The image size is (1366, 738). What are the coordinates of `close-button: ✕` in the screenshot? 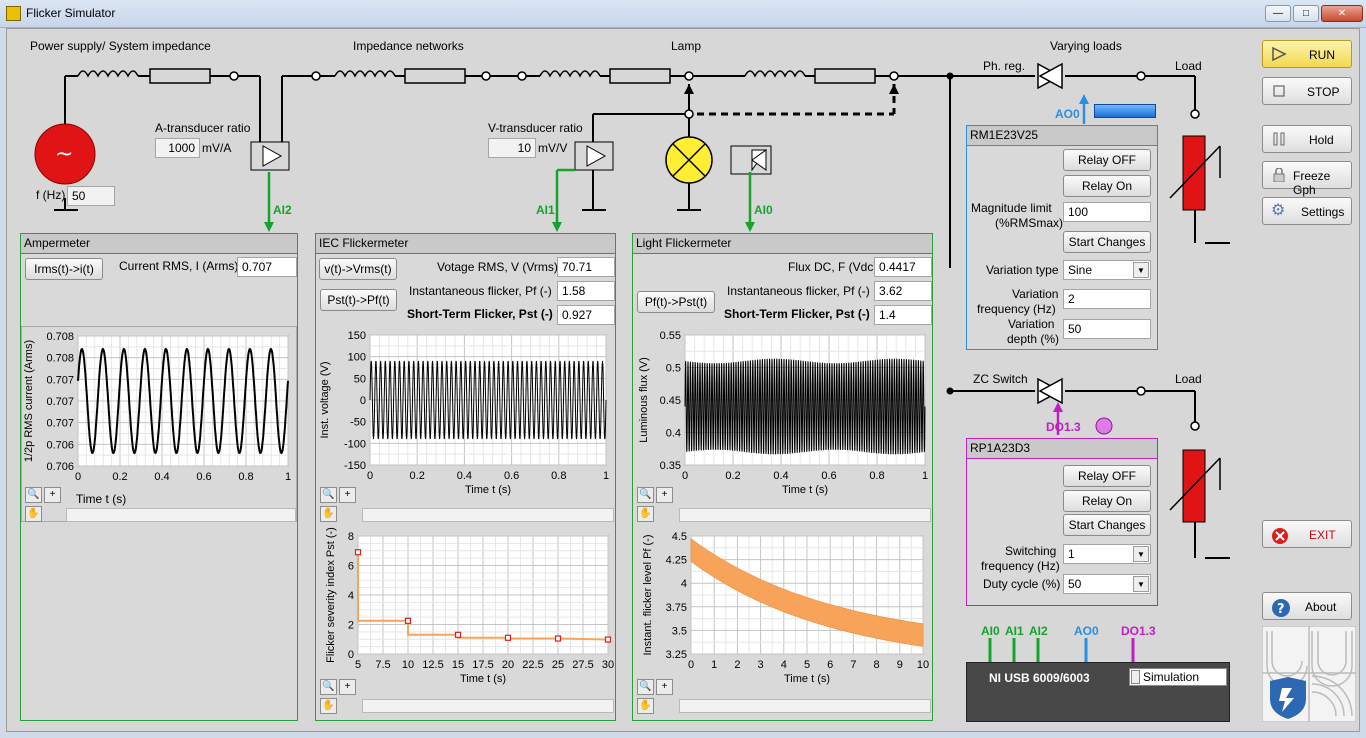 It's located at (1342, 13).